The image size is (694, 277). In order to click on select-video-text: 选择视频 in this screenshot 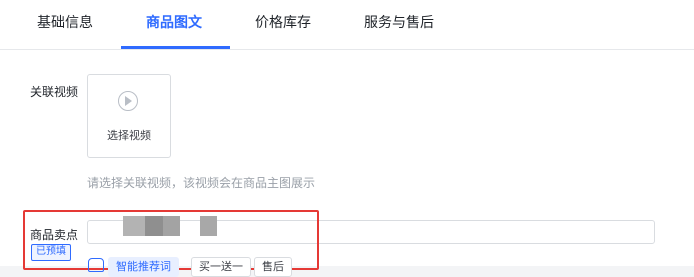, I will do `click(129, 135)`.